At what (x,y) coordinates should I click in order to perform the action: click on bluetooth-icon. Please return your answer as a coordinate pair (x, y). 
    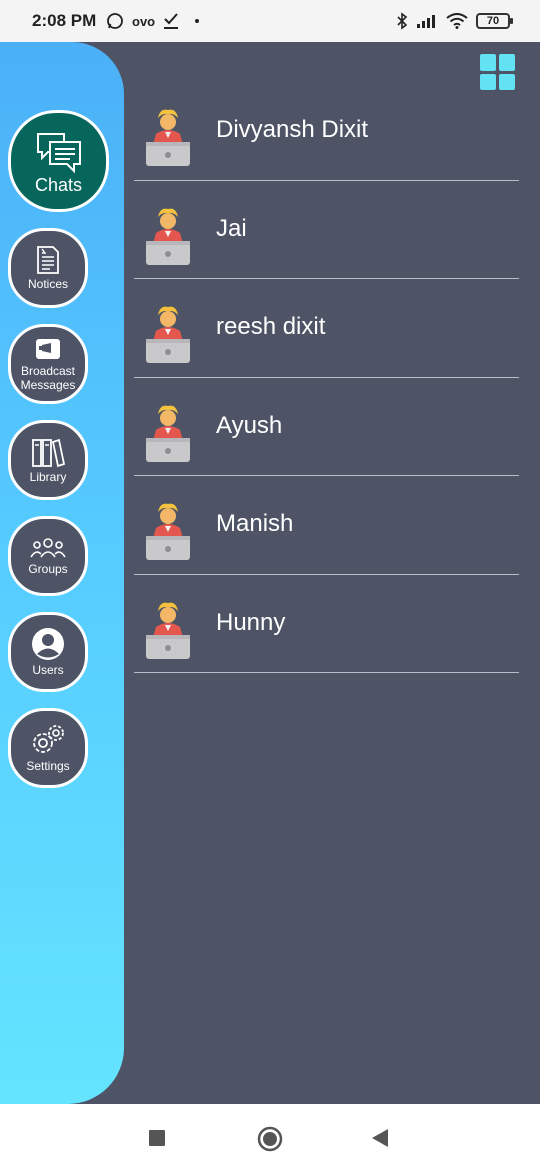
    Looking at the image, I should click on (402, 21).